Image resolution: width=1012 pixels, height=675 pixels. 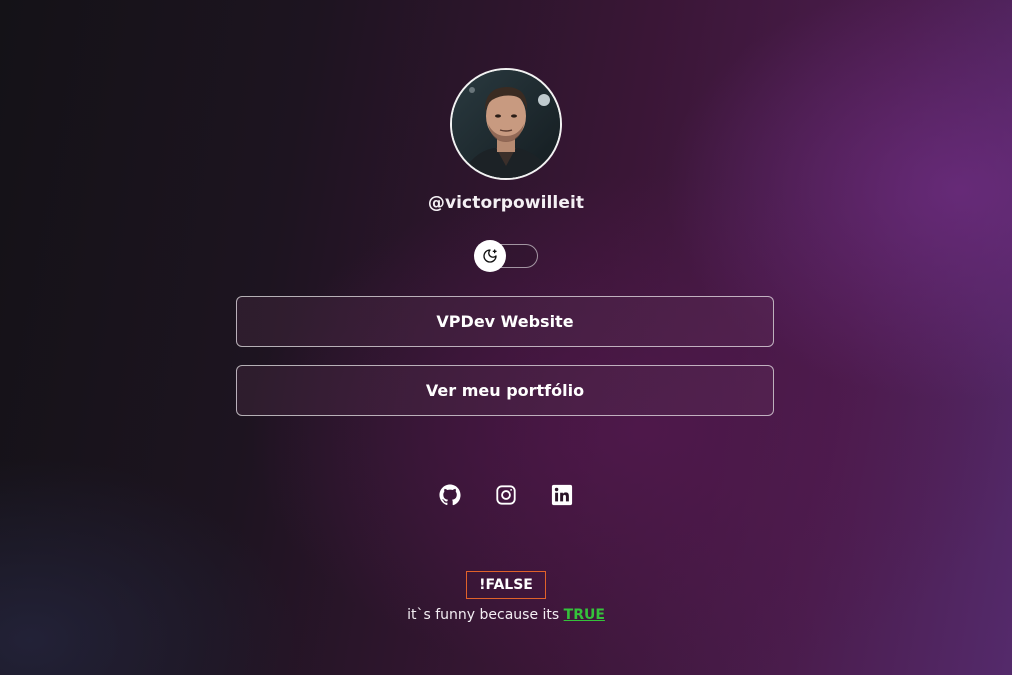 I want to click on joke-prefix: it`s funny because its, so click(x=485, y=615).